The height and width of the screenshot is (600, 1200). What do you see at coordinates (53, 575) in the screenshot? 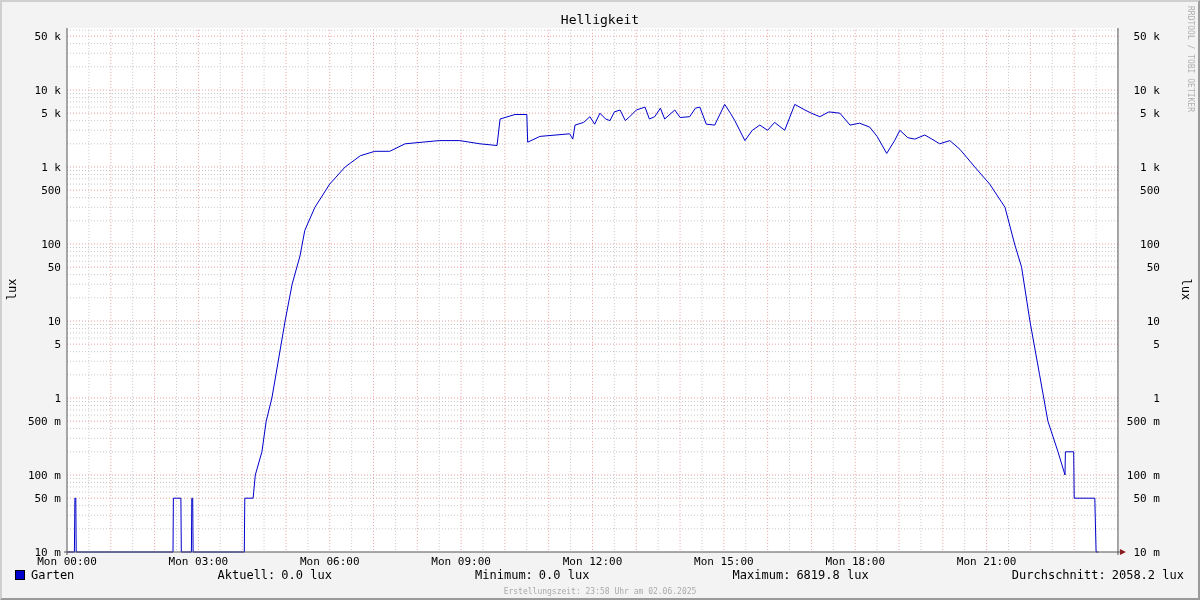
I see `legend-label: Garten` at bounding box center [53, 575].